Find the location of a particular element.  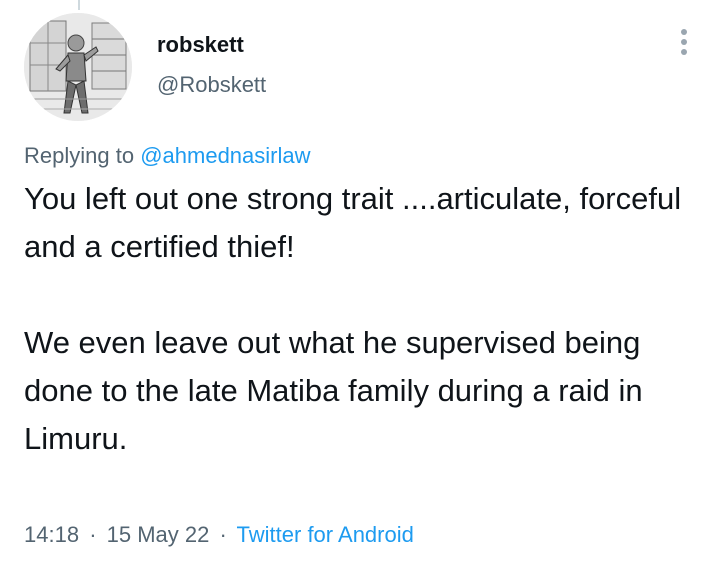

avatar is located at coordinates (78, 67).